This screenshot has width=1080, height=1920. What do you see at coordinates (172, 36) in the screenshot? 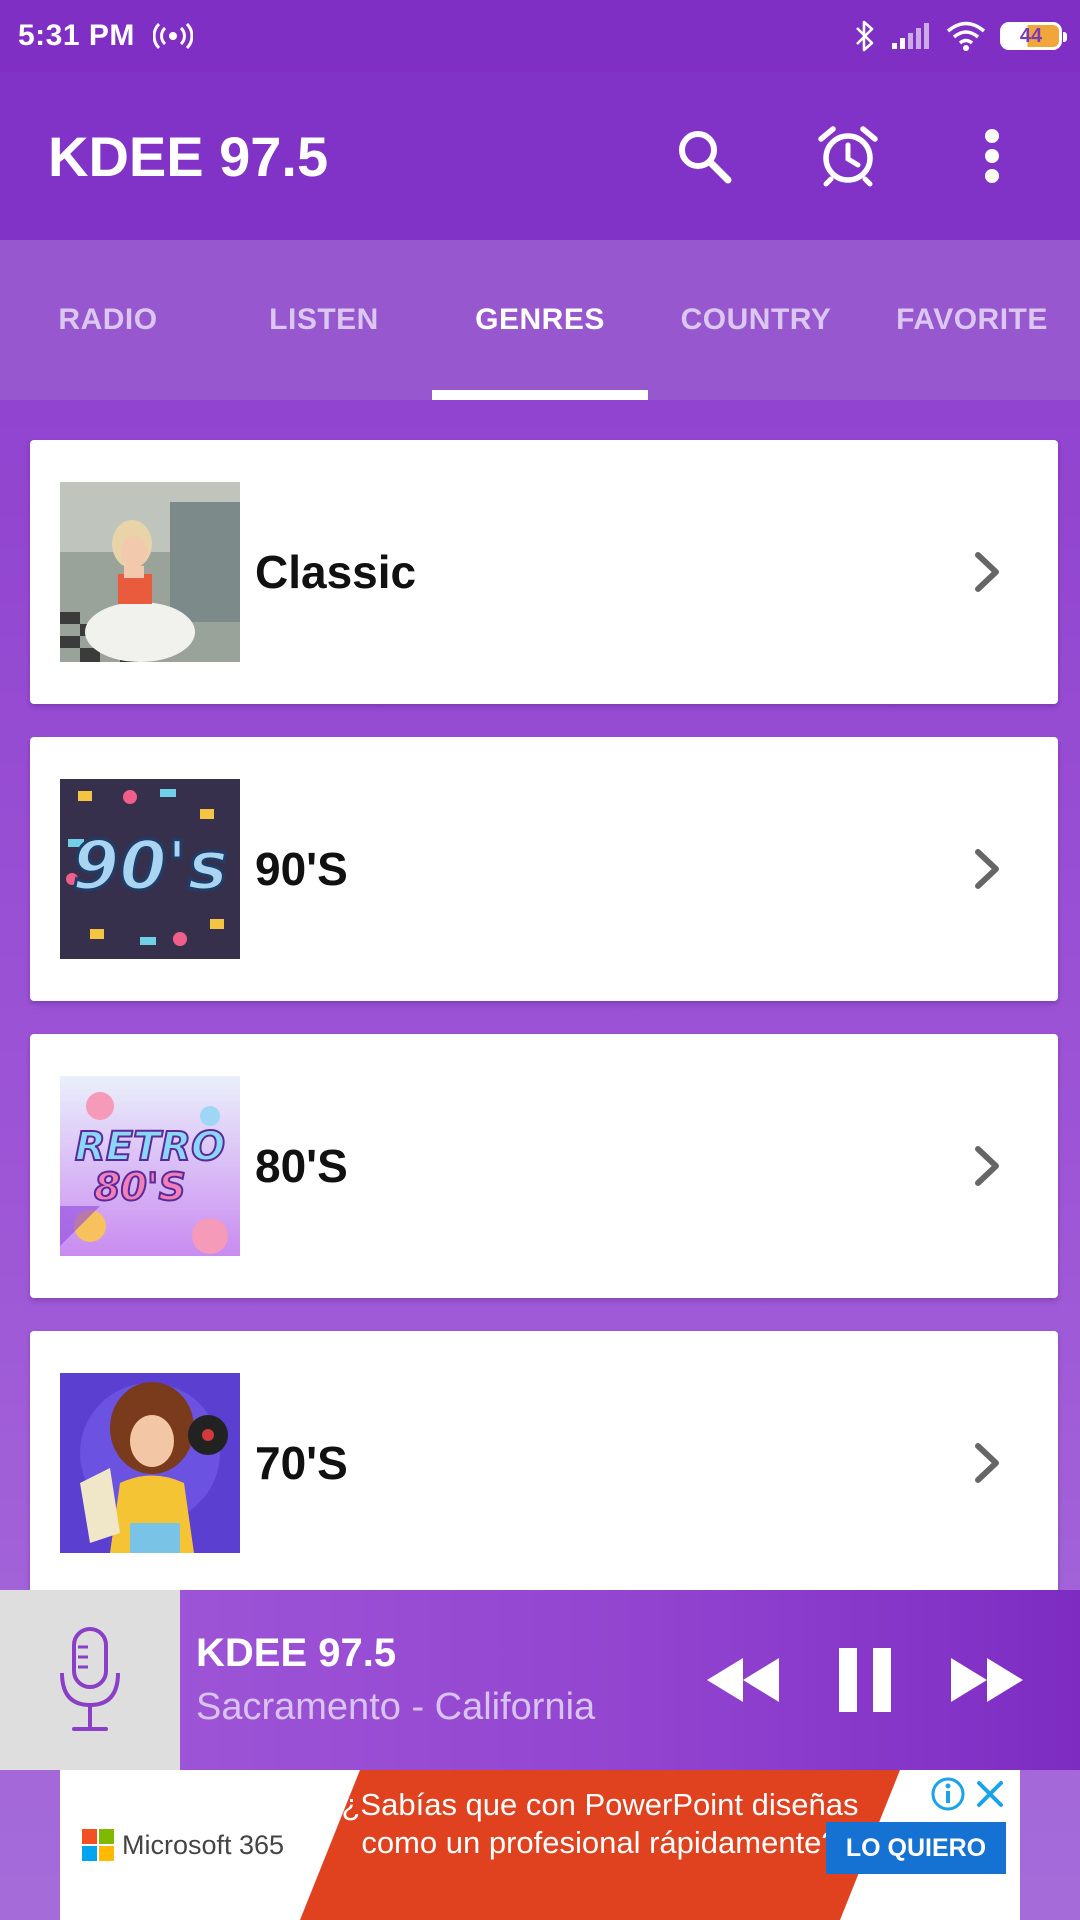
I see `hotspot-icon` at bounding box center [172, 36].